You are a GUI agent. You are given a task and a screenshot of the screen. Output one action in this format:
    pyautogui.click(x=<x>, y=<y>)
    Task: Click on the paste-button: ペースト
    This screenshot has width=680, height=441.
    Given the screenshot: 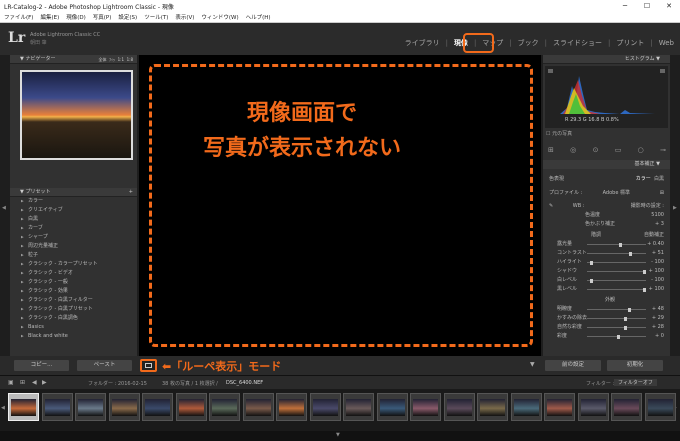 What is the action you would take?
    pyautogui.click(x=104, y=365)
    